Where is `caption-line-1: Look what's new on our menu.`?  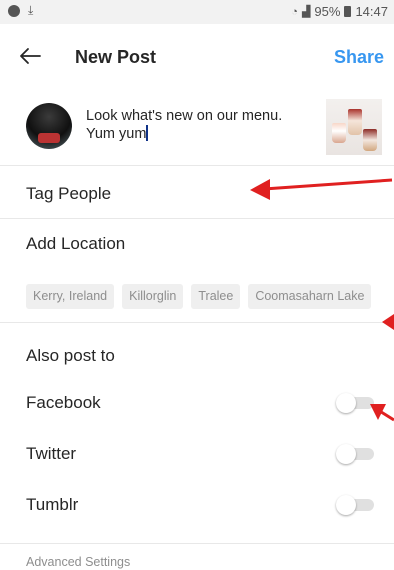
caption-line-1: Look what's new on our menu. is located at coordinates (184, 116).